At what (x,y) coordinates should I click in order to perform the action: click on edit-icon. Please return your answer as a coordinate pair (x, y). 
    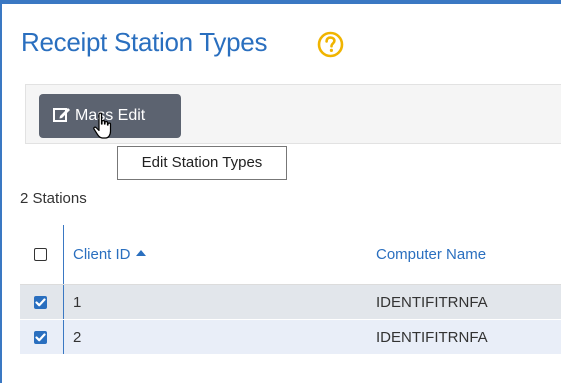
    Looking at the image, I should click on (61, 114).